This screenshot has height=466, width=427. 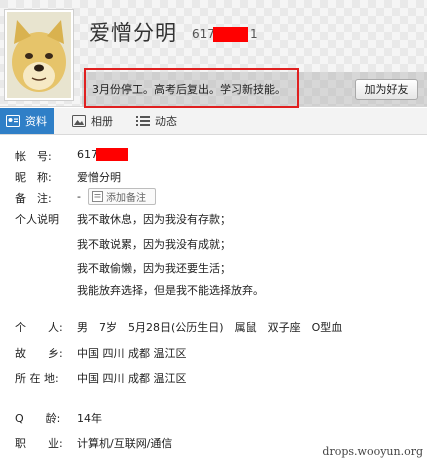 I want to click on doge-avatar-icon, so click(x=39, y=55).